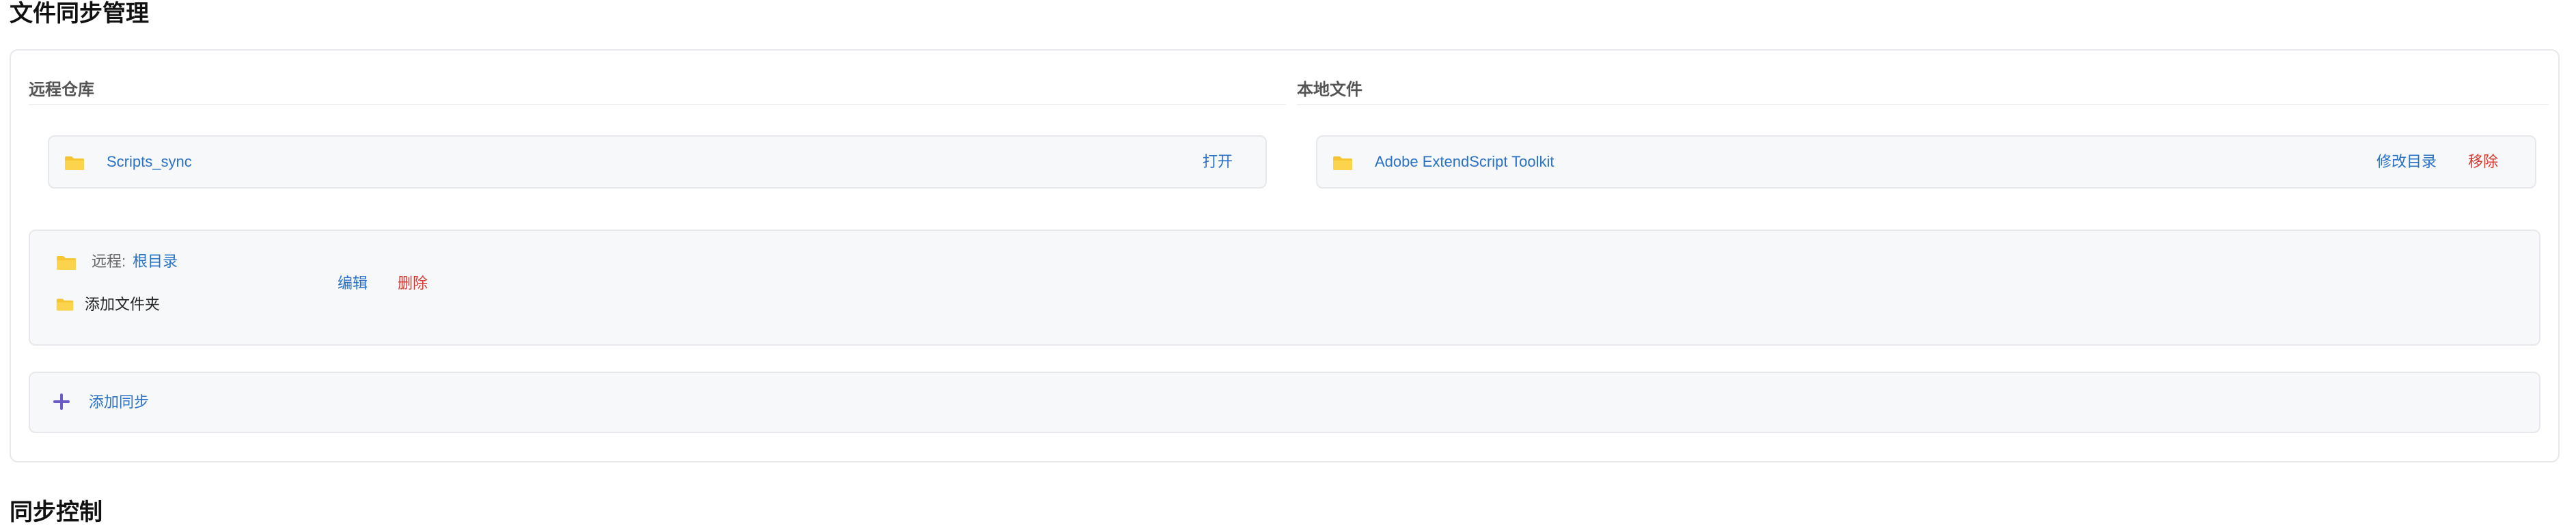  I want to click on local-folder-item: Adobe ExtendScript Toolkit 修改目录 移除, so click(1926, 162).